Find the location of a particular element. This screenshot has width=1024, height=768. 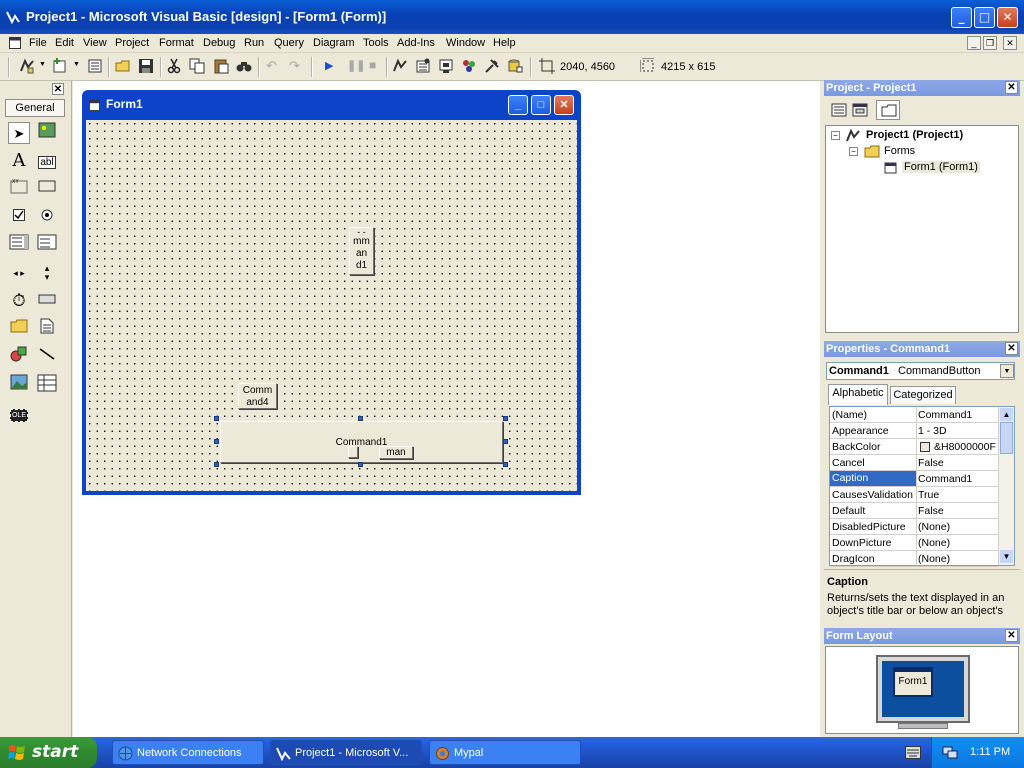

add-form-icon is located at coordinates (60, 66).